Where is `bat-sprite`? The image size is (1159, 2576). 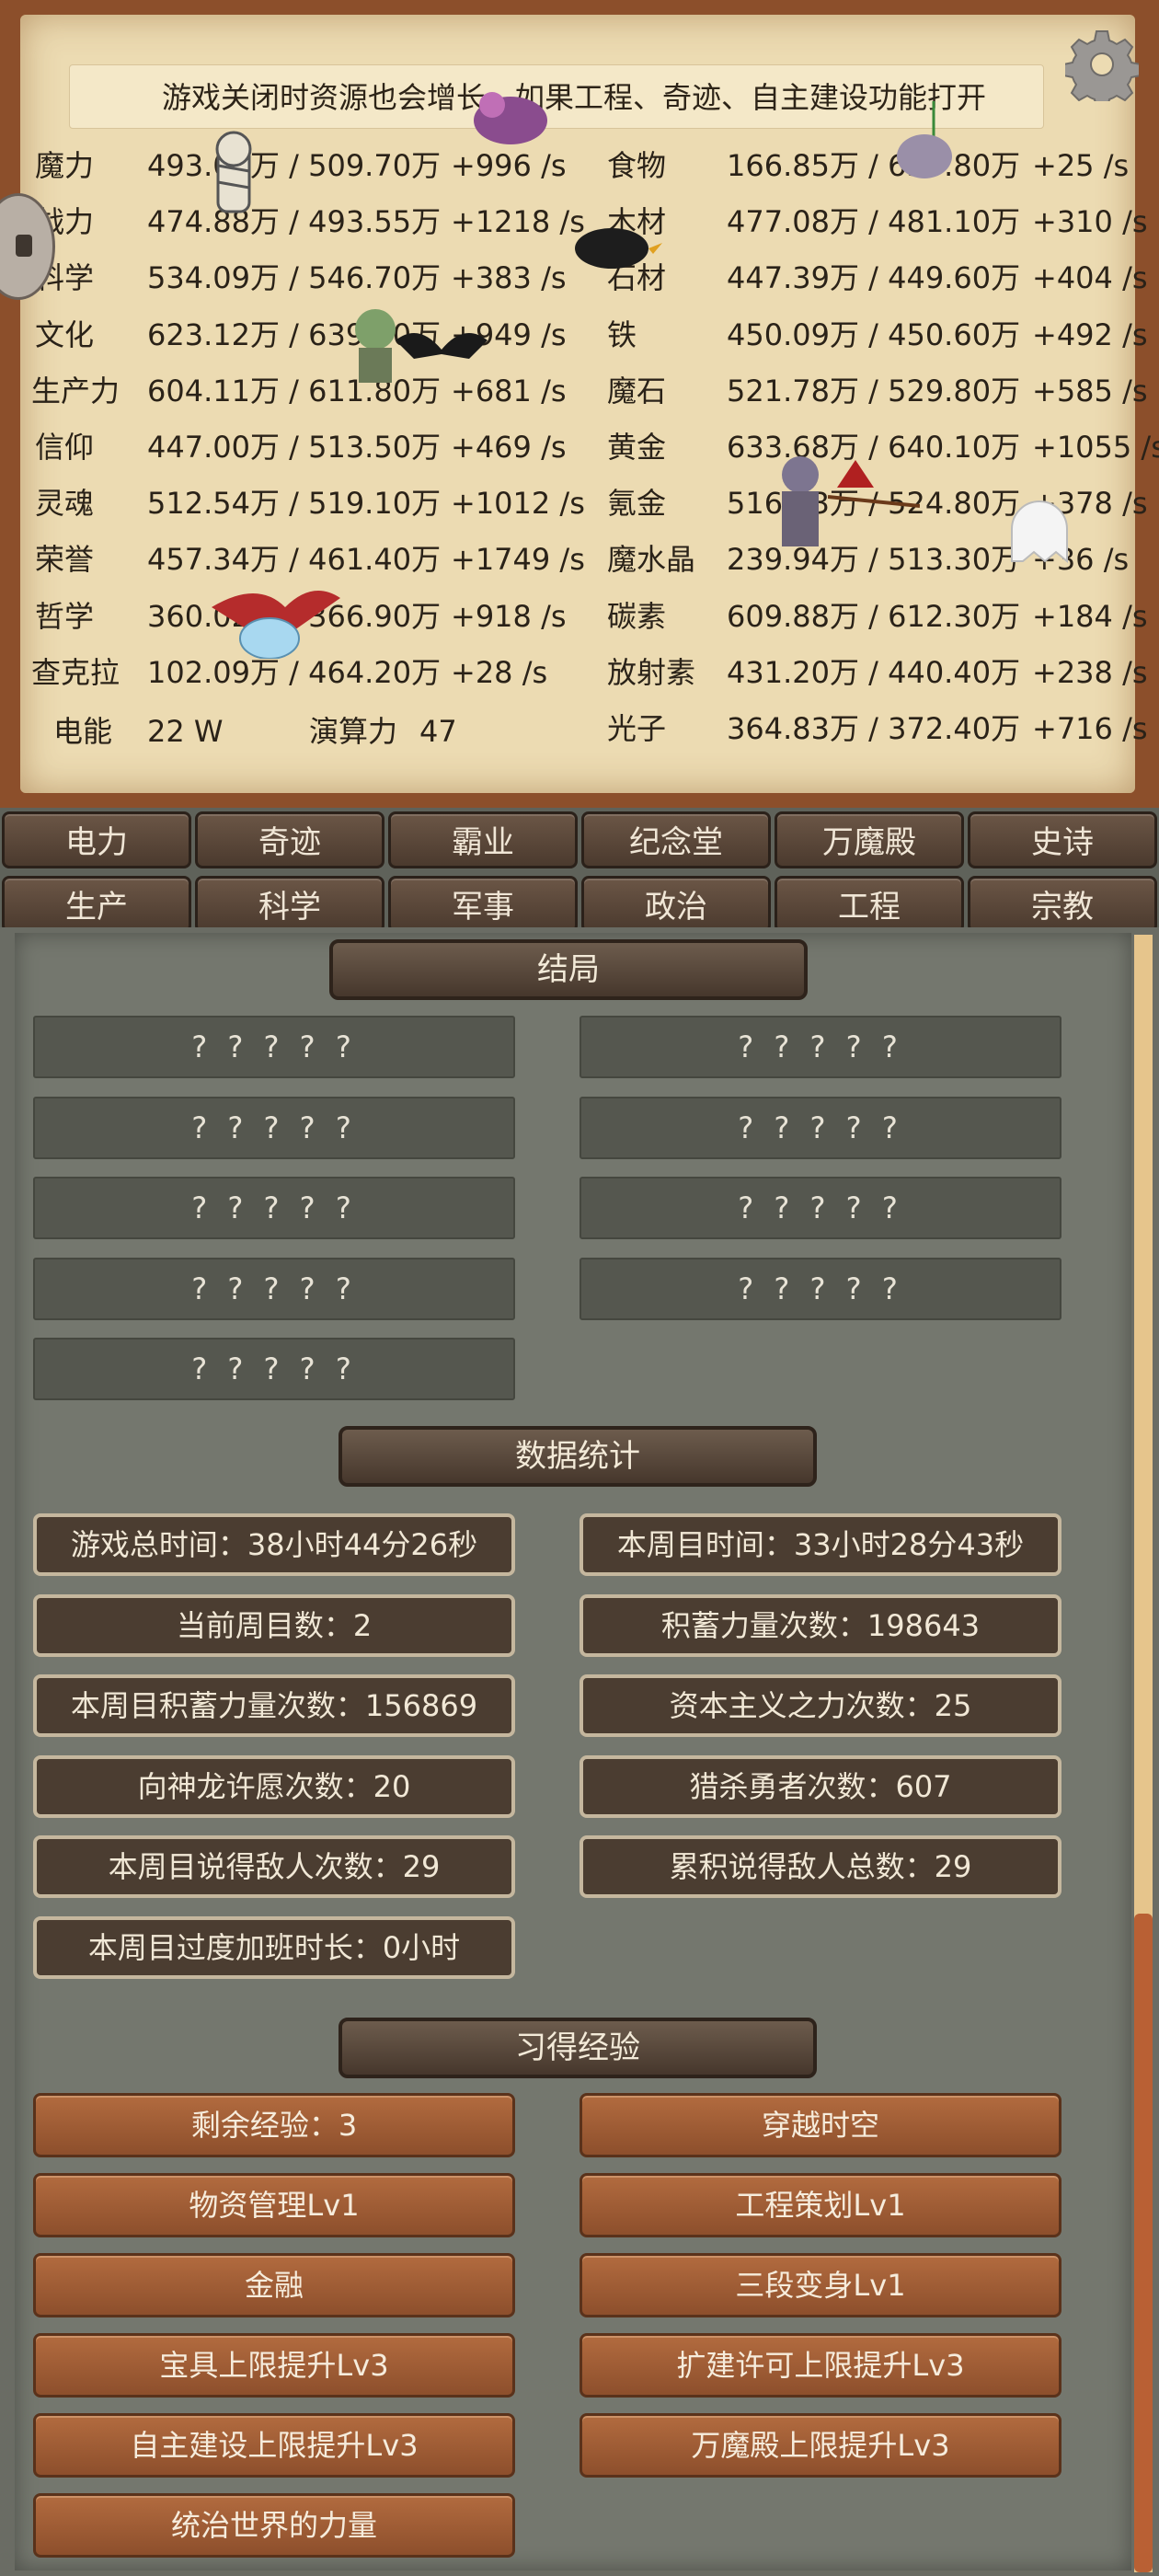 bat-sprite is located at coordinates (442, 351).